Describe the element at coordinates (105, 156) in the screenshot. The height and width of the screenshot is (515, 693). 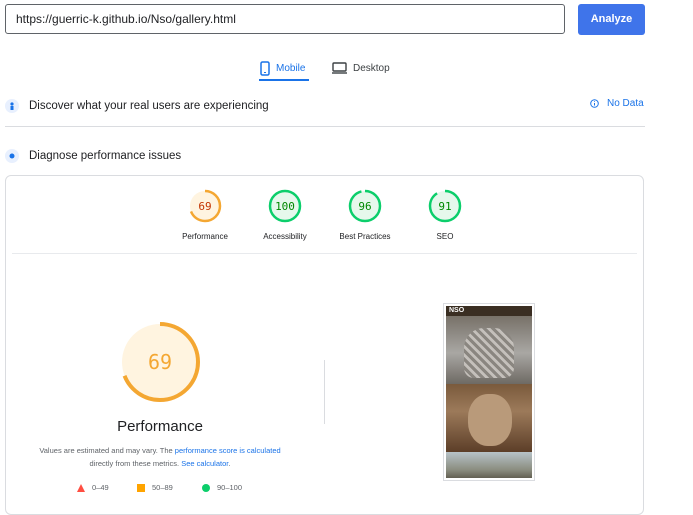
I see `diagnose-label: Diagnose performance issues` at that location.